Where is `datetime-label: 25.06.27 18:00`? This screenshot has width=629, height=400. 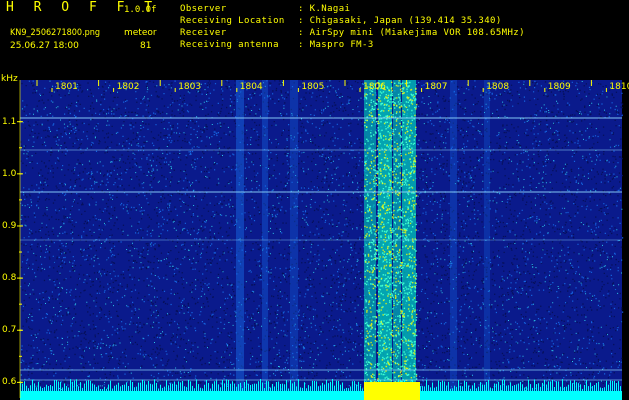
datetime-label: 25.06.27 18:00 is located at coordinates (44, 46).